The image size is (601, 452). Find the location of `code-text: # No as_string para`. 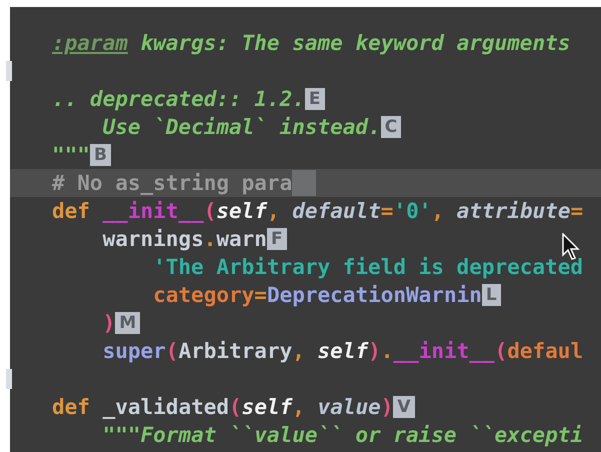

code-text: # No as_string para is located at coordinates (172, 183).